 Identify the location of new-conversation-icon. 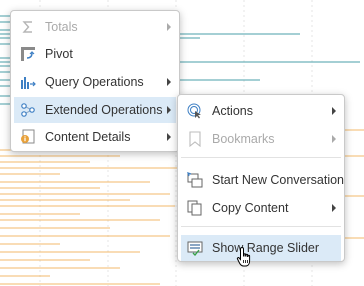
(195, 180).